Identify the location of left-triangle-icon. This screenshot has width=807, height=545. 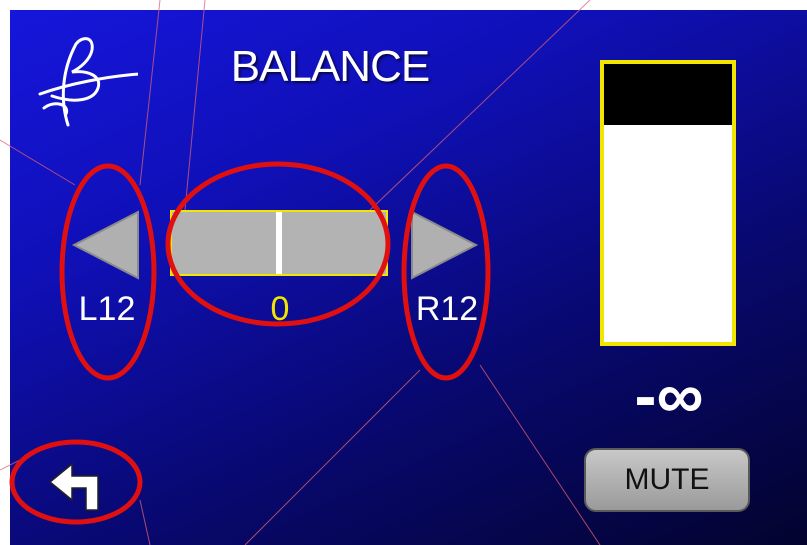
(105, 245).